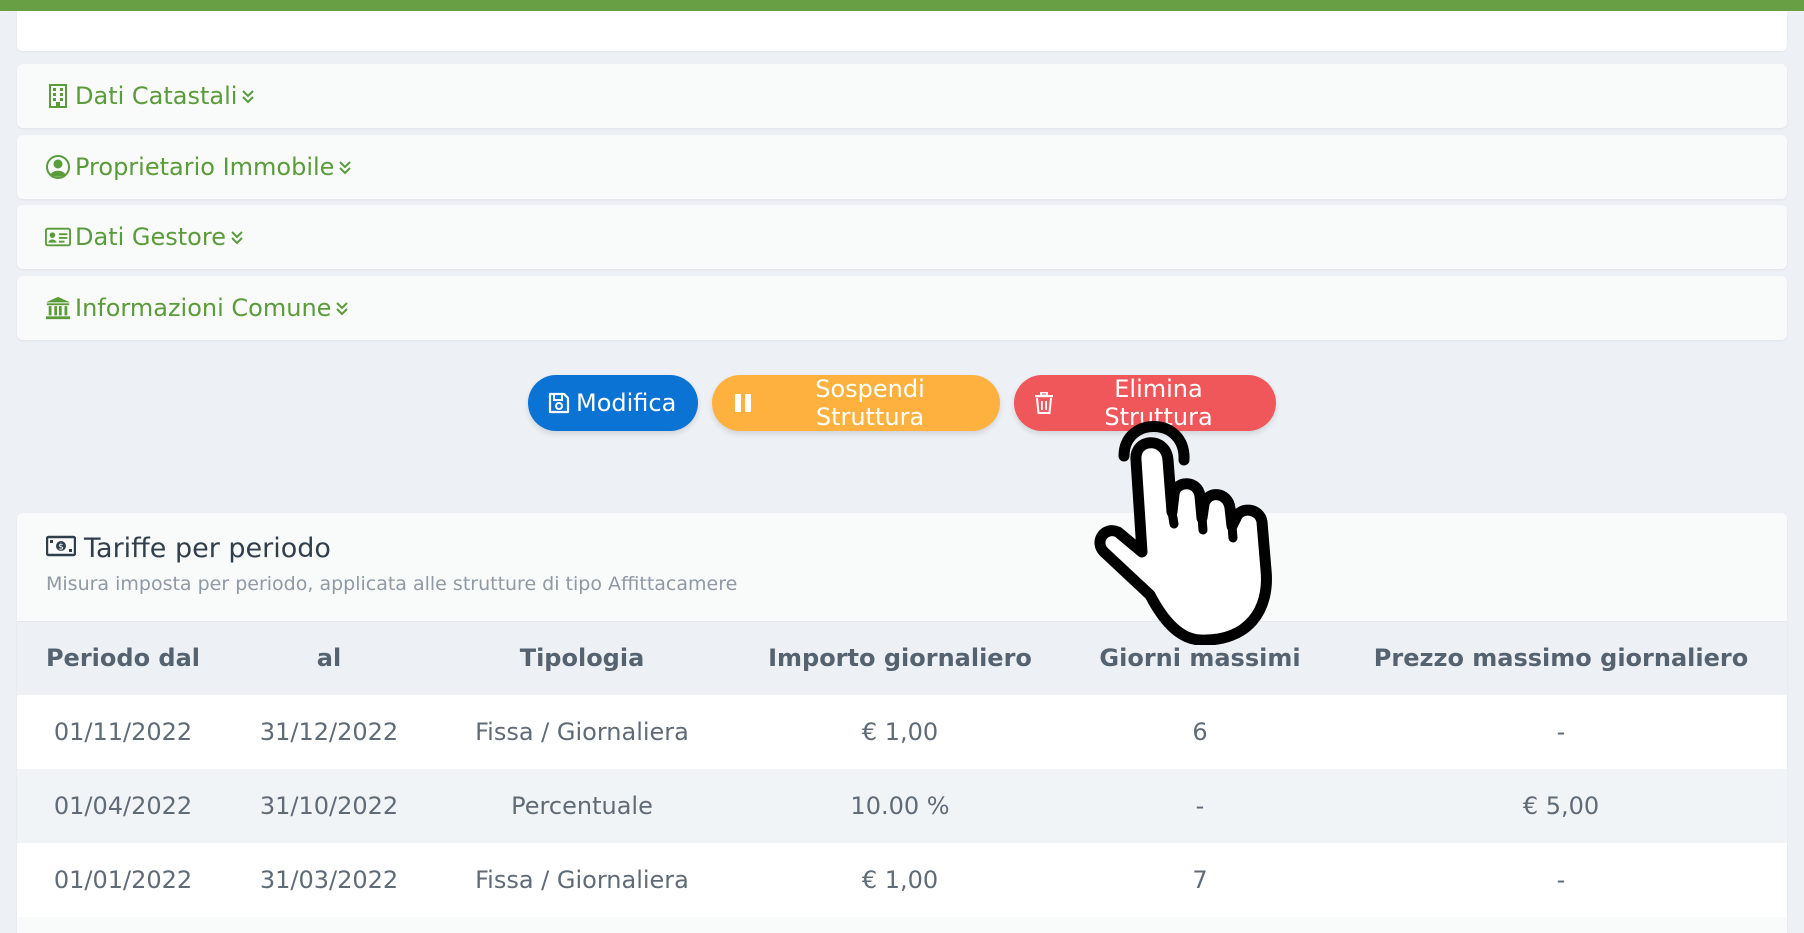 The height and width of the screenshot is (933, 1804). What do you see at coordinates (1561, 658) in the screenshot?
I see `column-header: Prezzo massimo giornaliero` at bounding box center [1561, 658].